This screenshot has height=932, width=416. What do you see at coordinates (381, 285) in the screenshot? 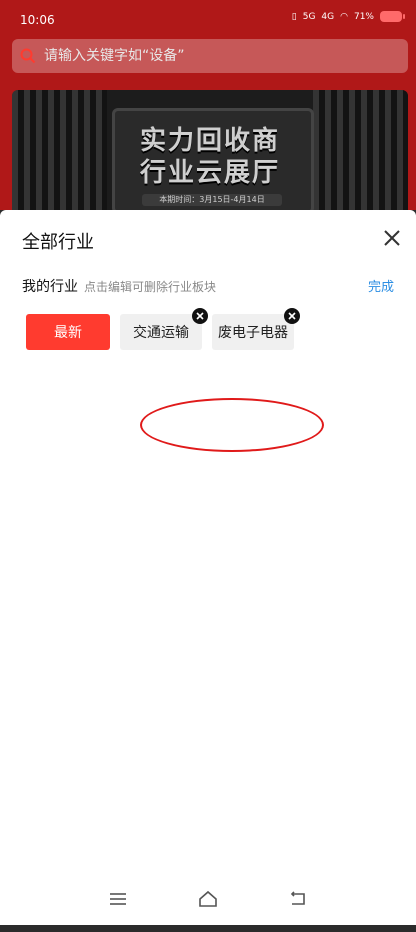
I see `done-button: 完成` at bounding box center [381, 285].